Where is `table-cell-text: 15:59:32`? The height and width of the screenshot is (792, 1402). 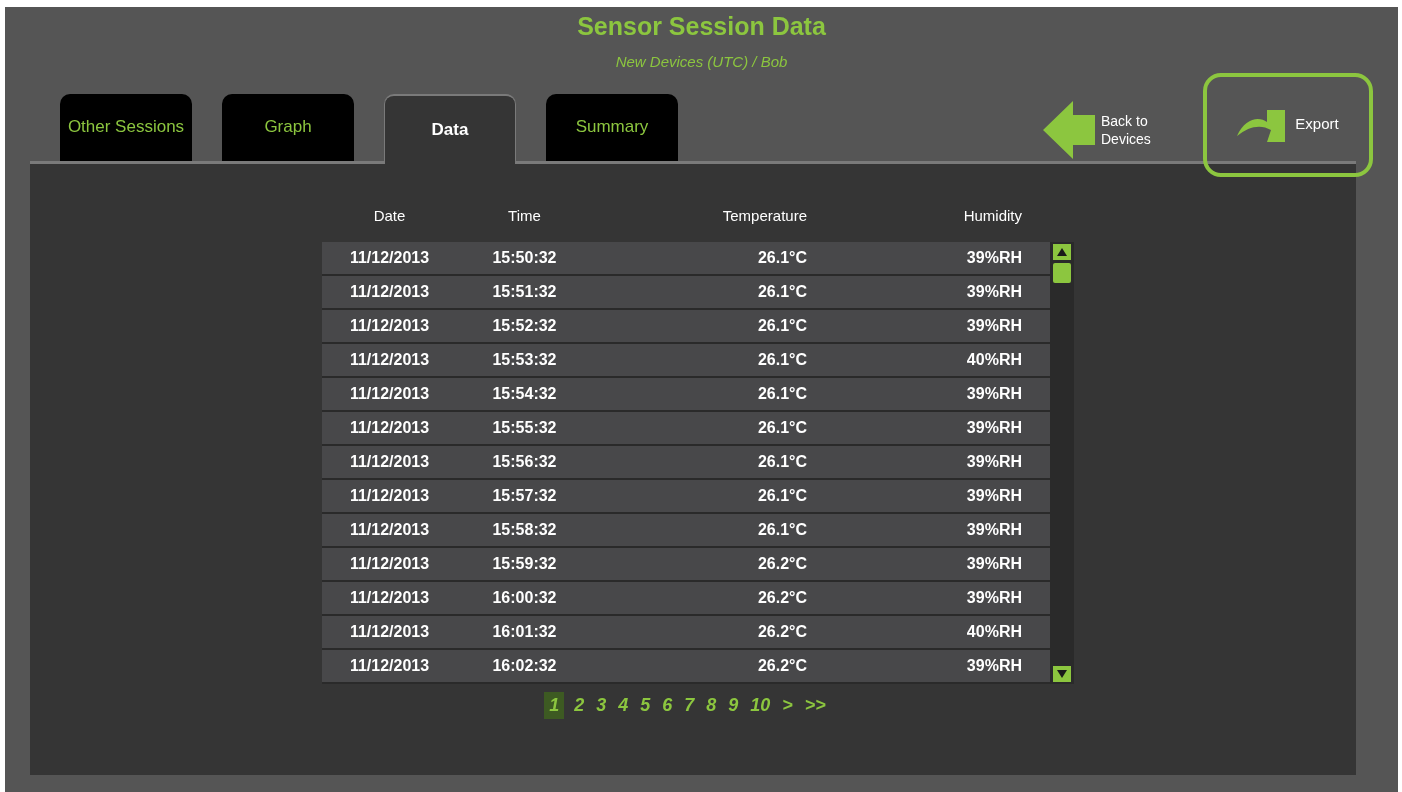 table-cell-text: 15:59:32 is located at coordinates (524, 563).